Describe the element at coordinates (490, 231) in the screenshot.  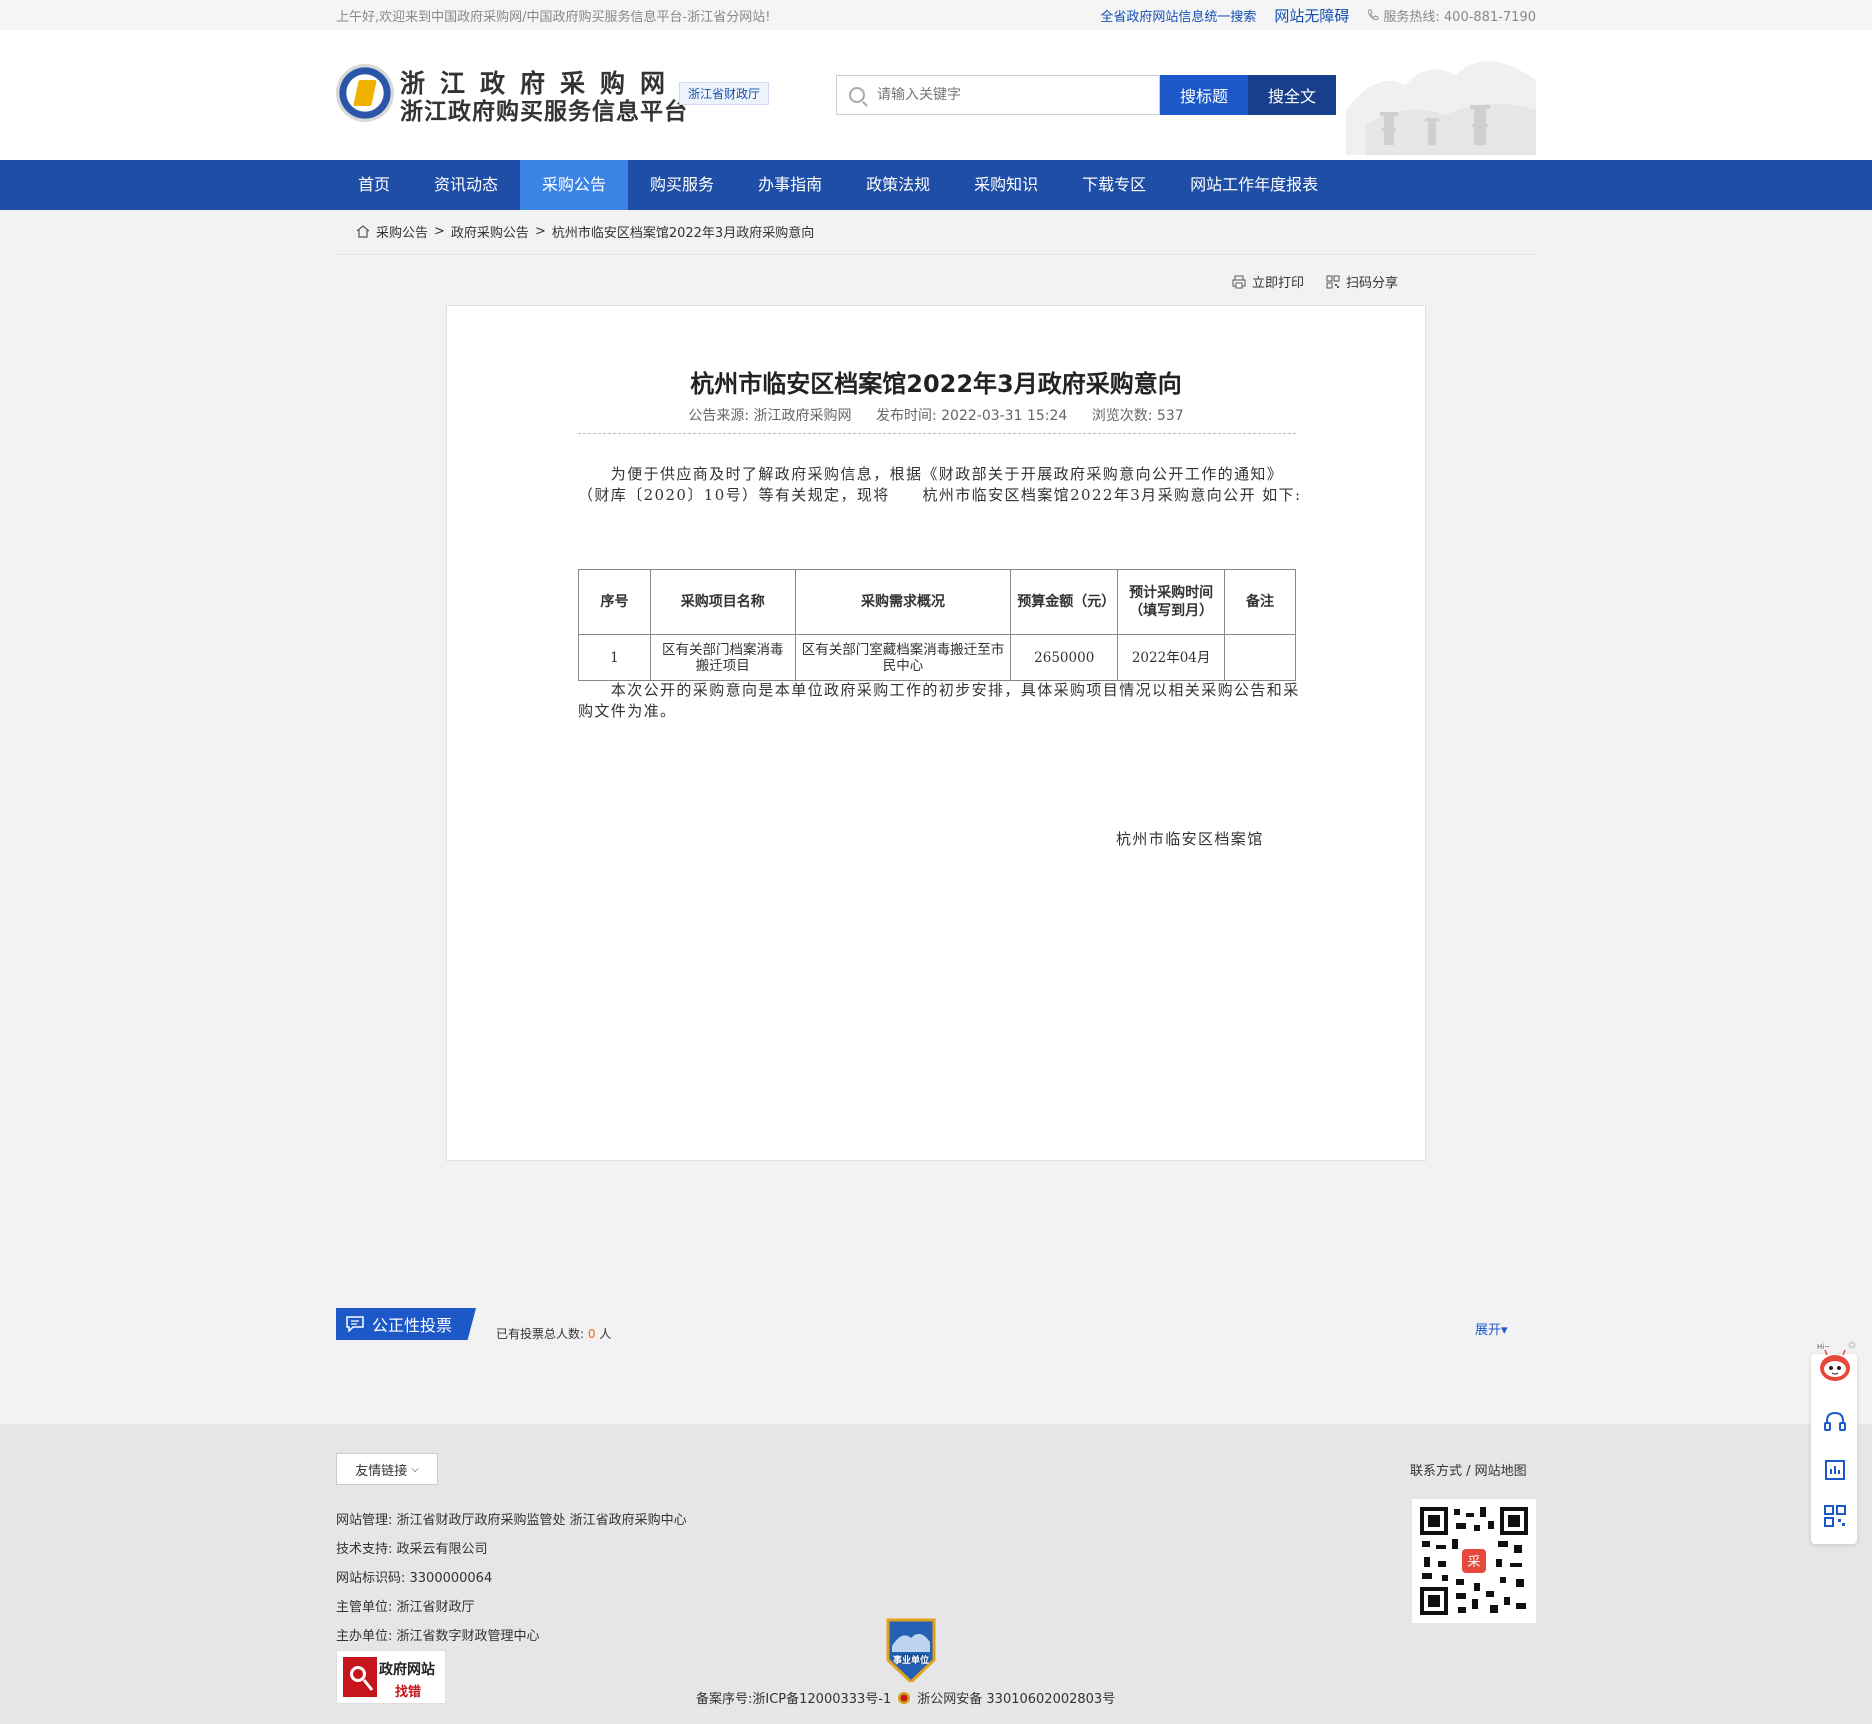
I see `breadcrumb-item: 政府采购公告` at that location.